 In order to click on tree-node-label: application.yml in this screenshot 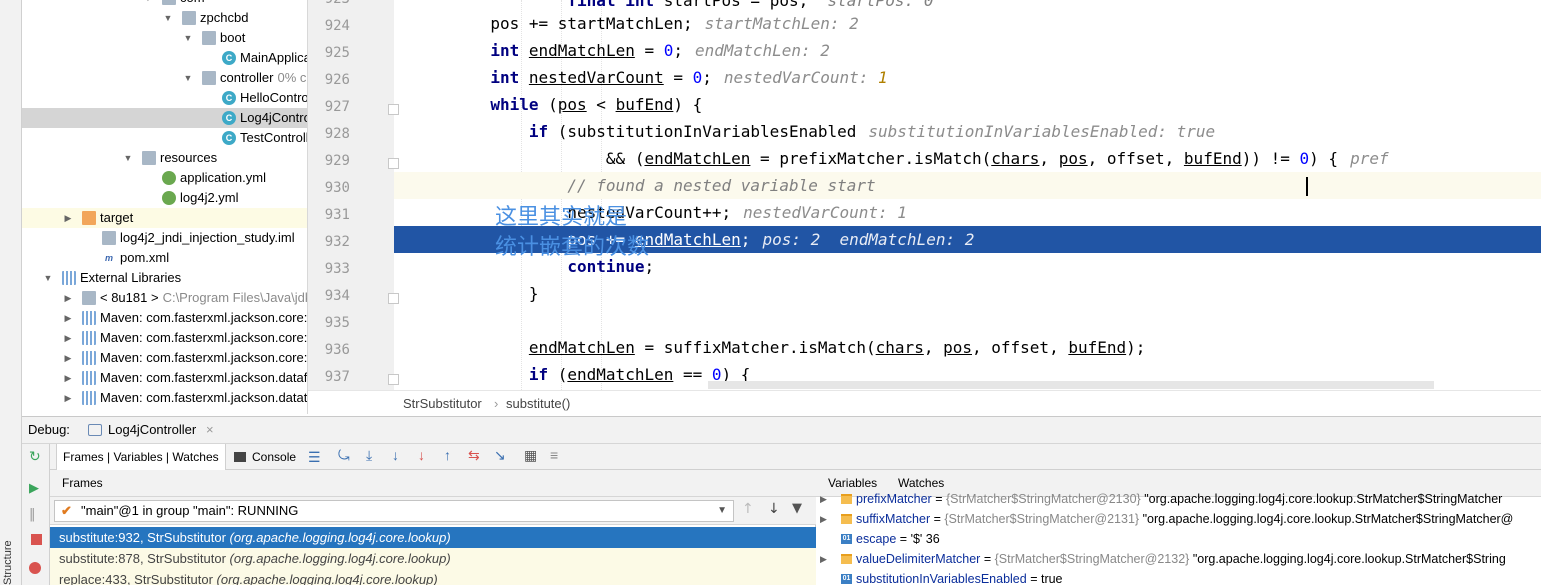, I will do `click(223, 177)`.